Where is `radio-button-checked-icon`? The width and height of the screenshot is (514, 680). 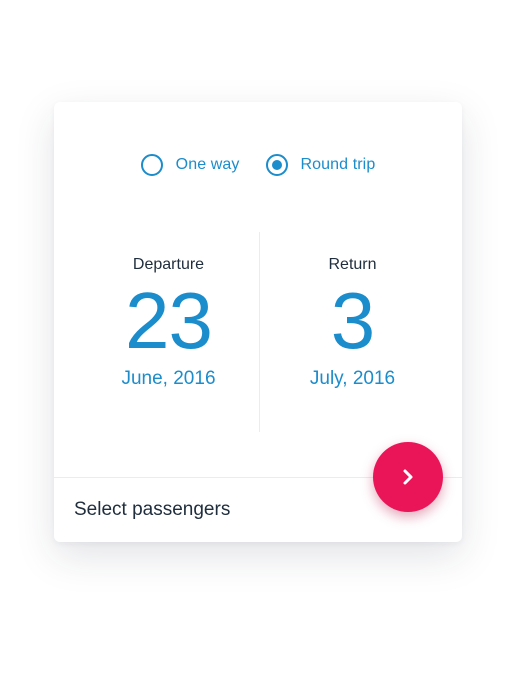
radio-button-checked-icon is located at coordinates (276, 165).